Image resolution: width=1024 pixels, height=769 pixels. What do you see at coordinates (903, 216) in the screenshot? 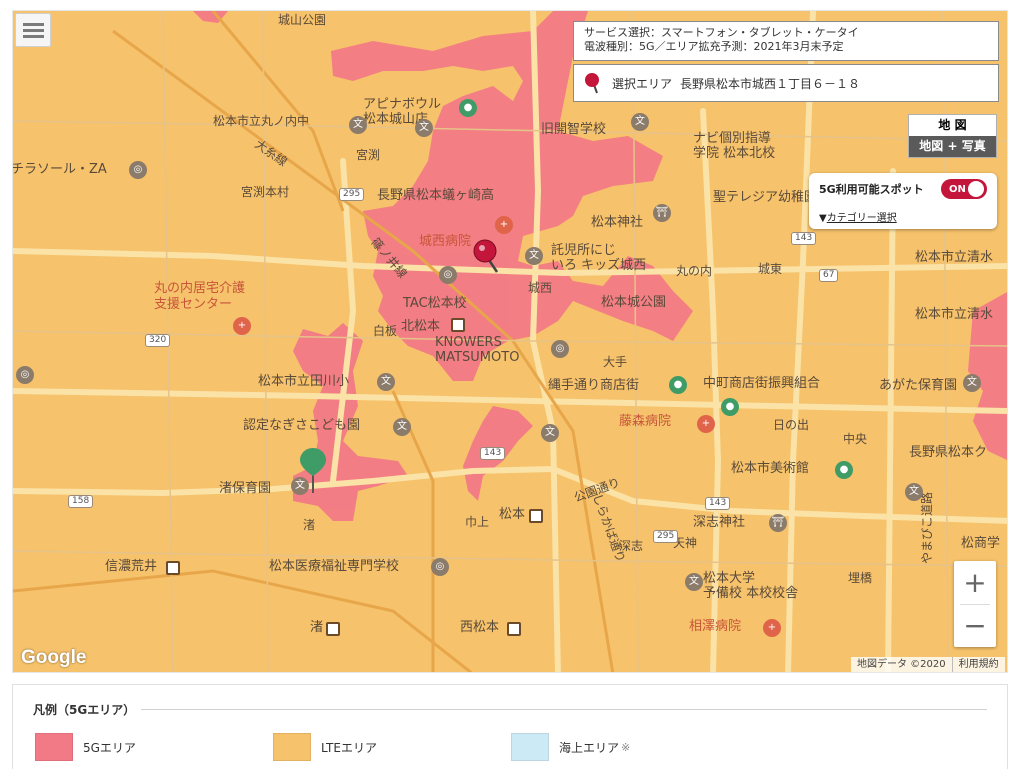
I see `category-select: ▼カテゴリー選択` at bounding box center [903, 216].